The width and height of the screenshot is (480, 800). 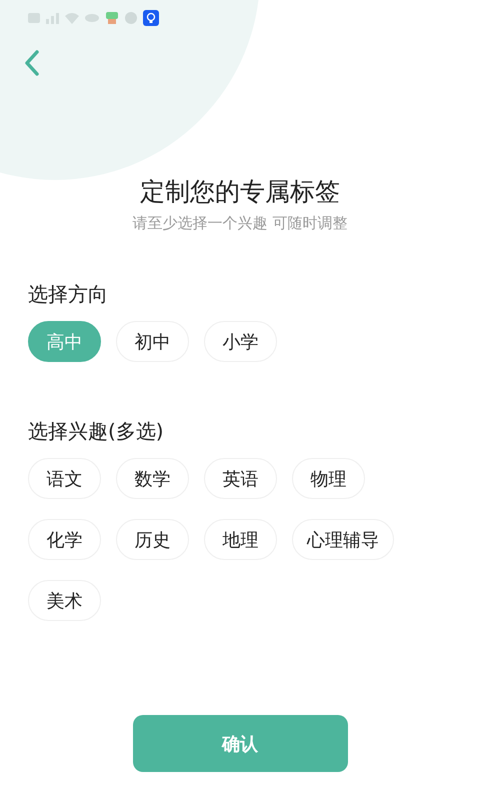 I want to click on interest-chip: 数学, so click(x=152, y=478).